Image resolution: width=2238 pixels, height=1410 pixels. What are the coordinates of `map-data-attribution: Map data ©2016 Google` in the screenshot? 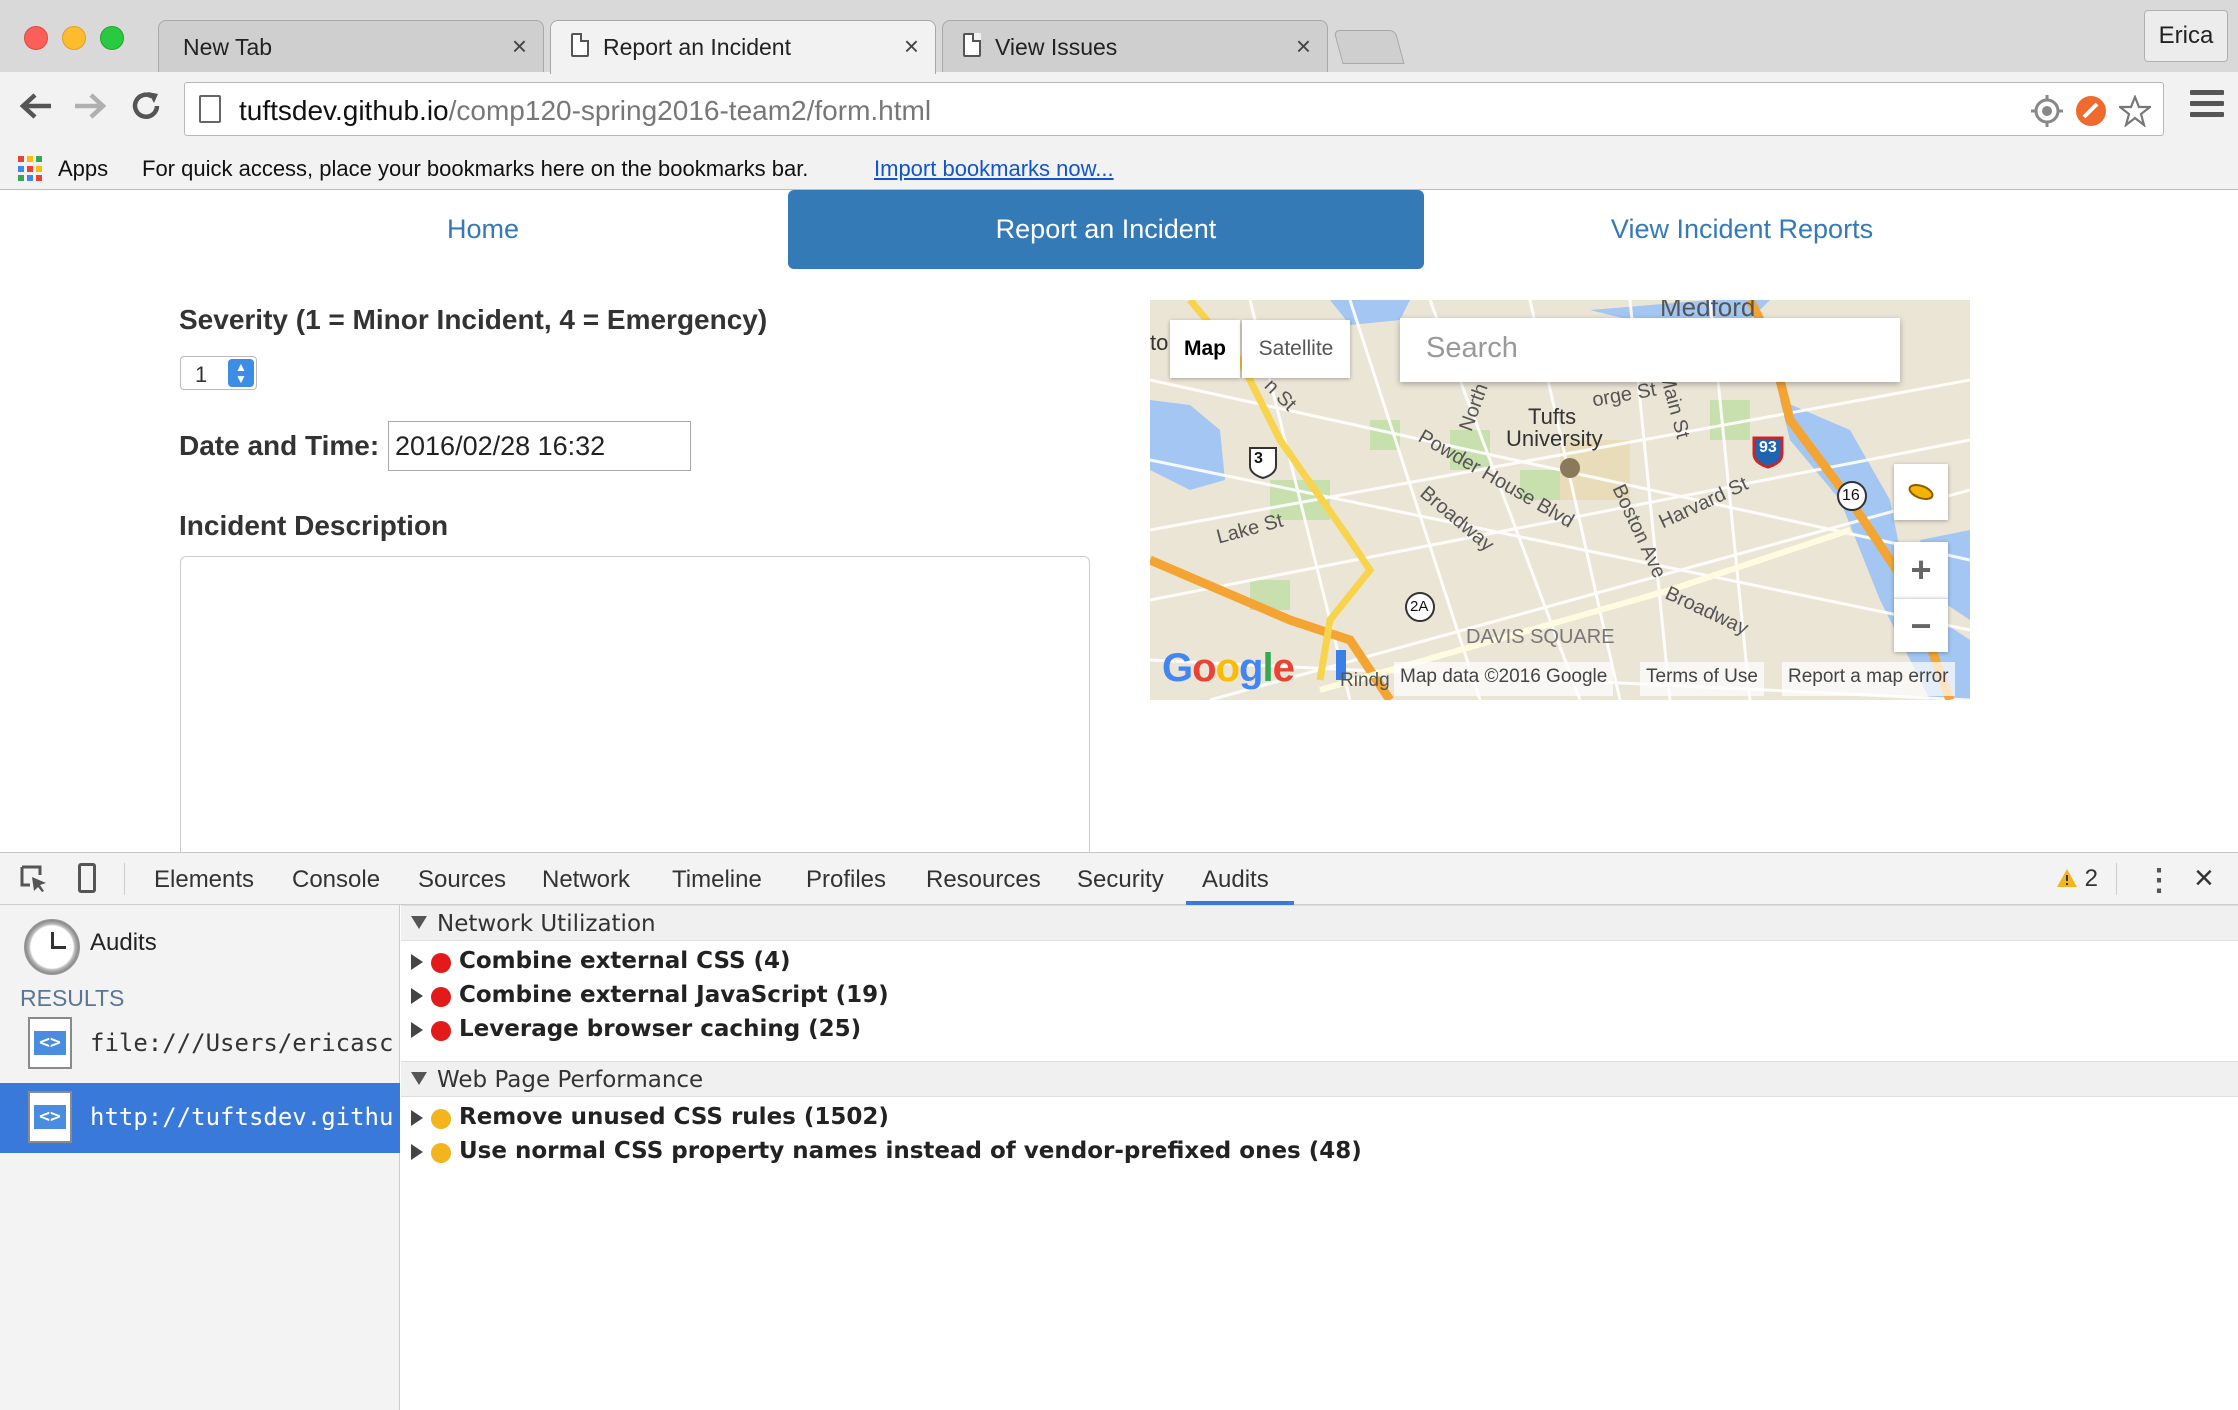 It's located at (1504, 679).